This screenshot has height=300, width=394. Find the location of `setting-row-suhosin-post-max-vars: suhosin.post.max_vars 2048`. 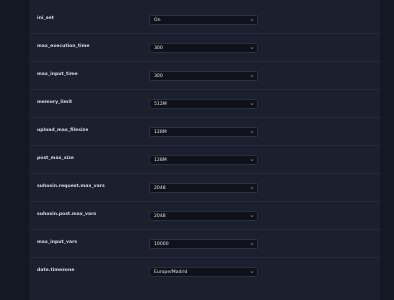

setting-row-suhosin-post-max-vars: suhosin.post.max_vars 2048 is located at coordinates (204, 216).